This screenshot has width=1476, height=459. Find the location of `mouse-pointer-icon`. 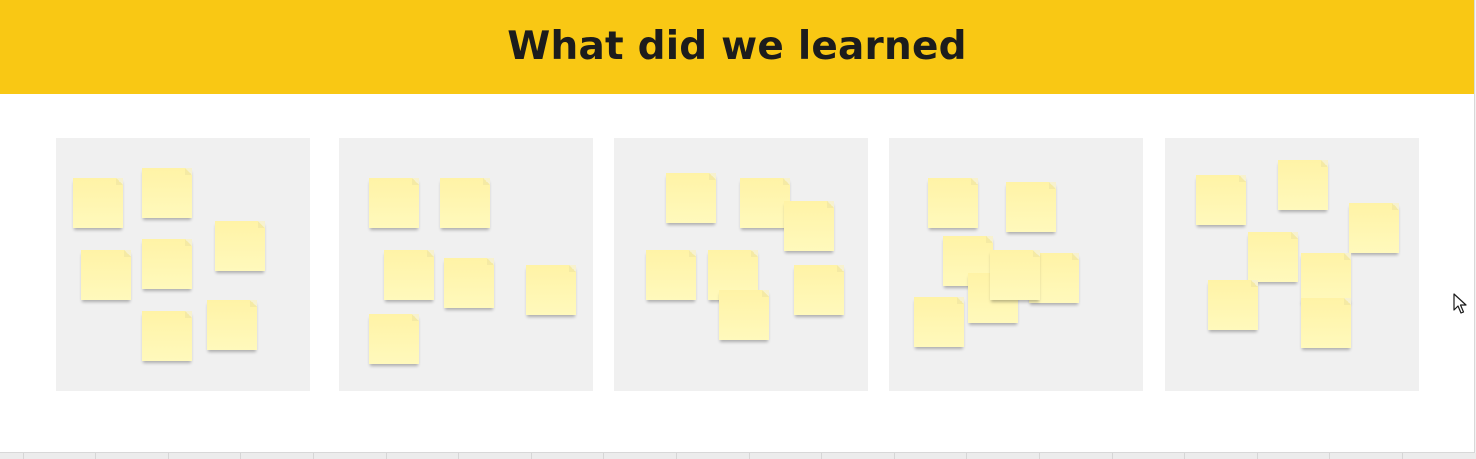

mouse-pointer-icon is located at coordinates (1460, 303).